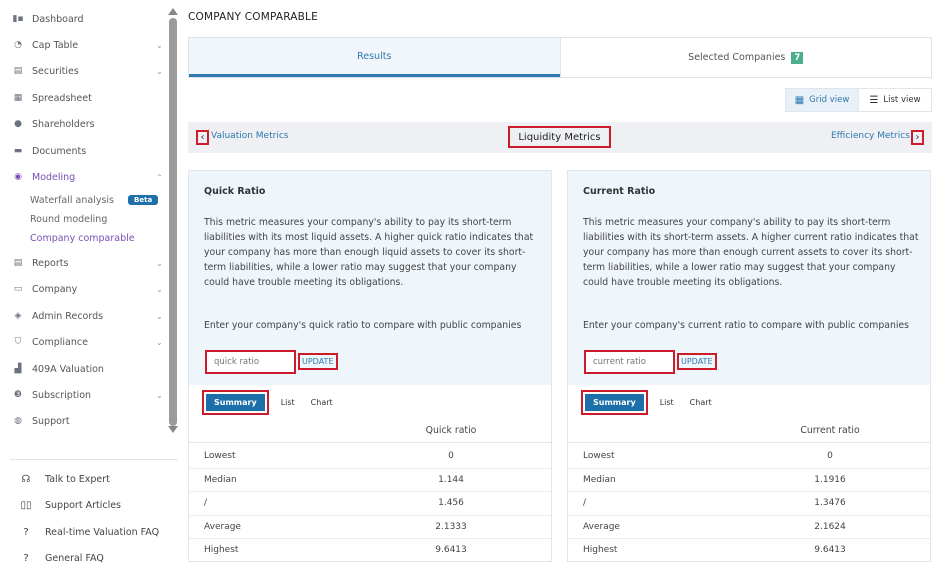  Describe the element at coordinates (18, 177) in the screenshot. I see `lightbulb-icon: ◉` at that location.